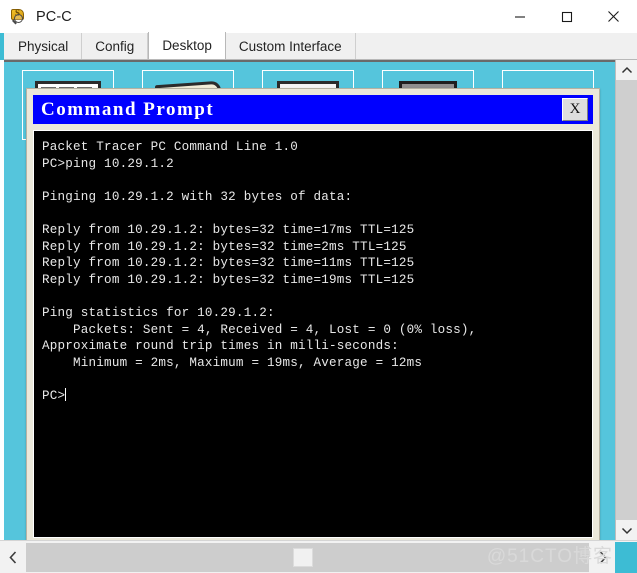  I want to click on tab-config: Config, so click(115, 46).